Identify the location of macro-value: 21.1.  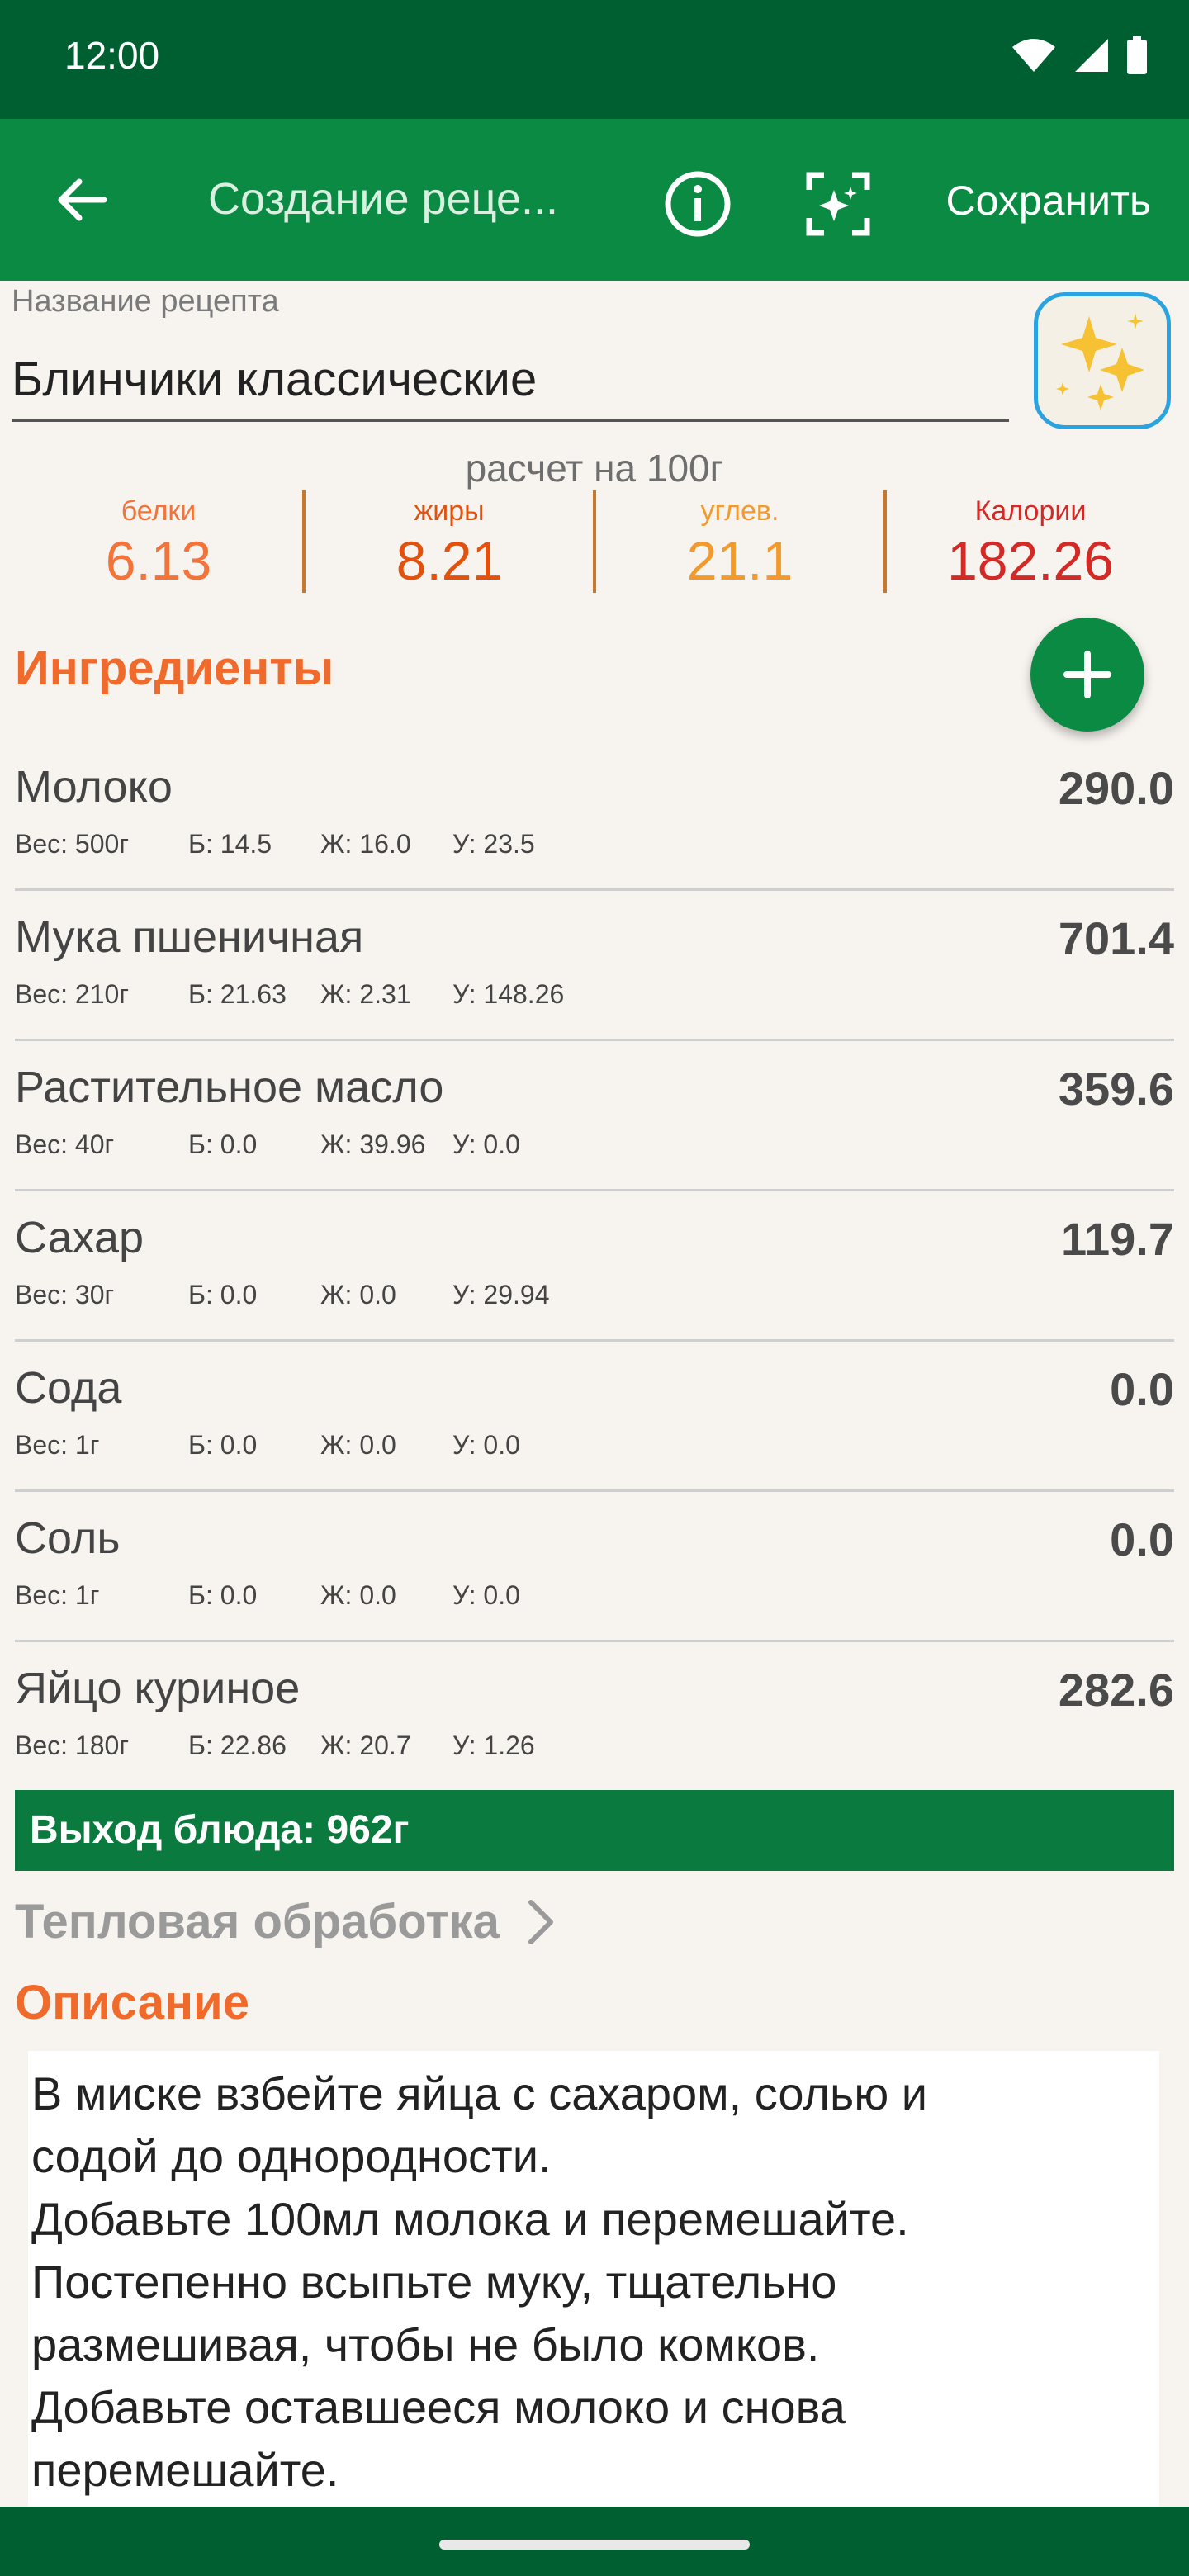
(739, 560).